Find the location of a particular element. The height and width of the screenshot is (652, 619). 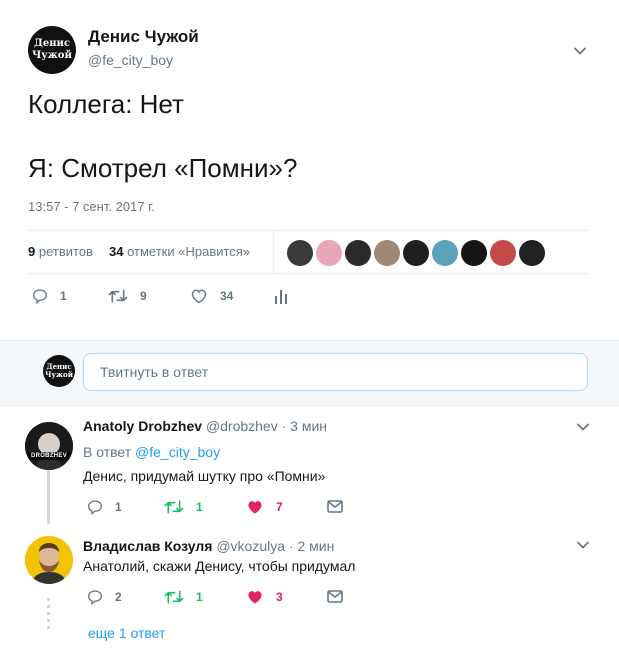

avatar-brand-label: DROBZHEV is located at coordinates (49, 456).